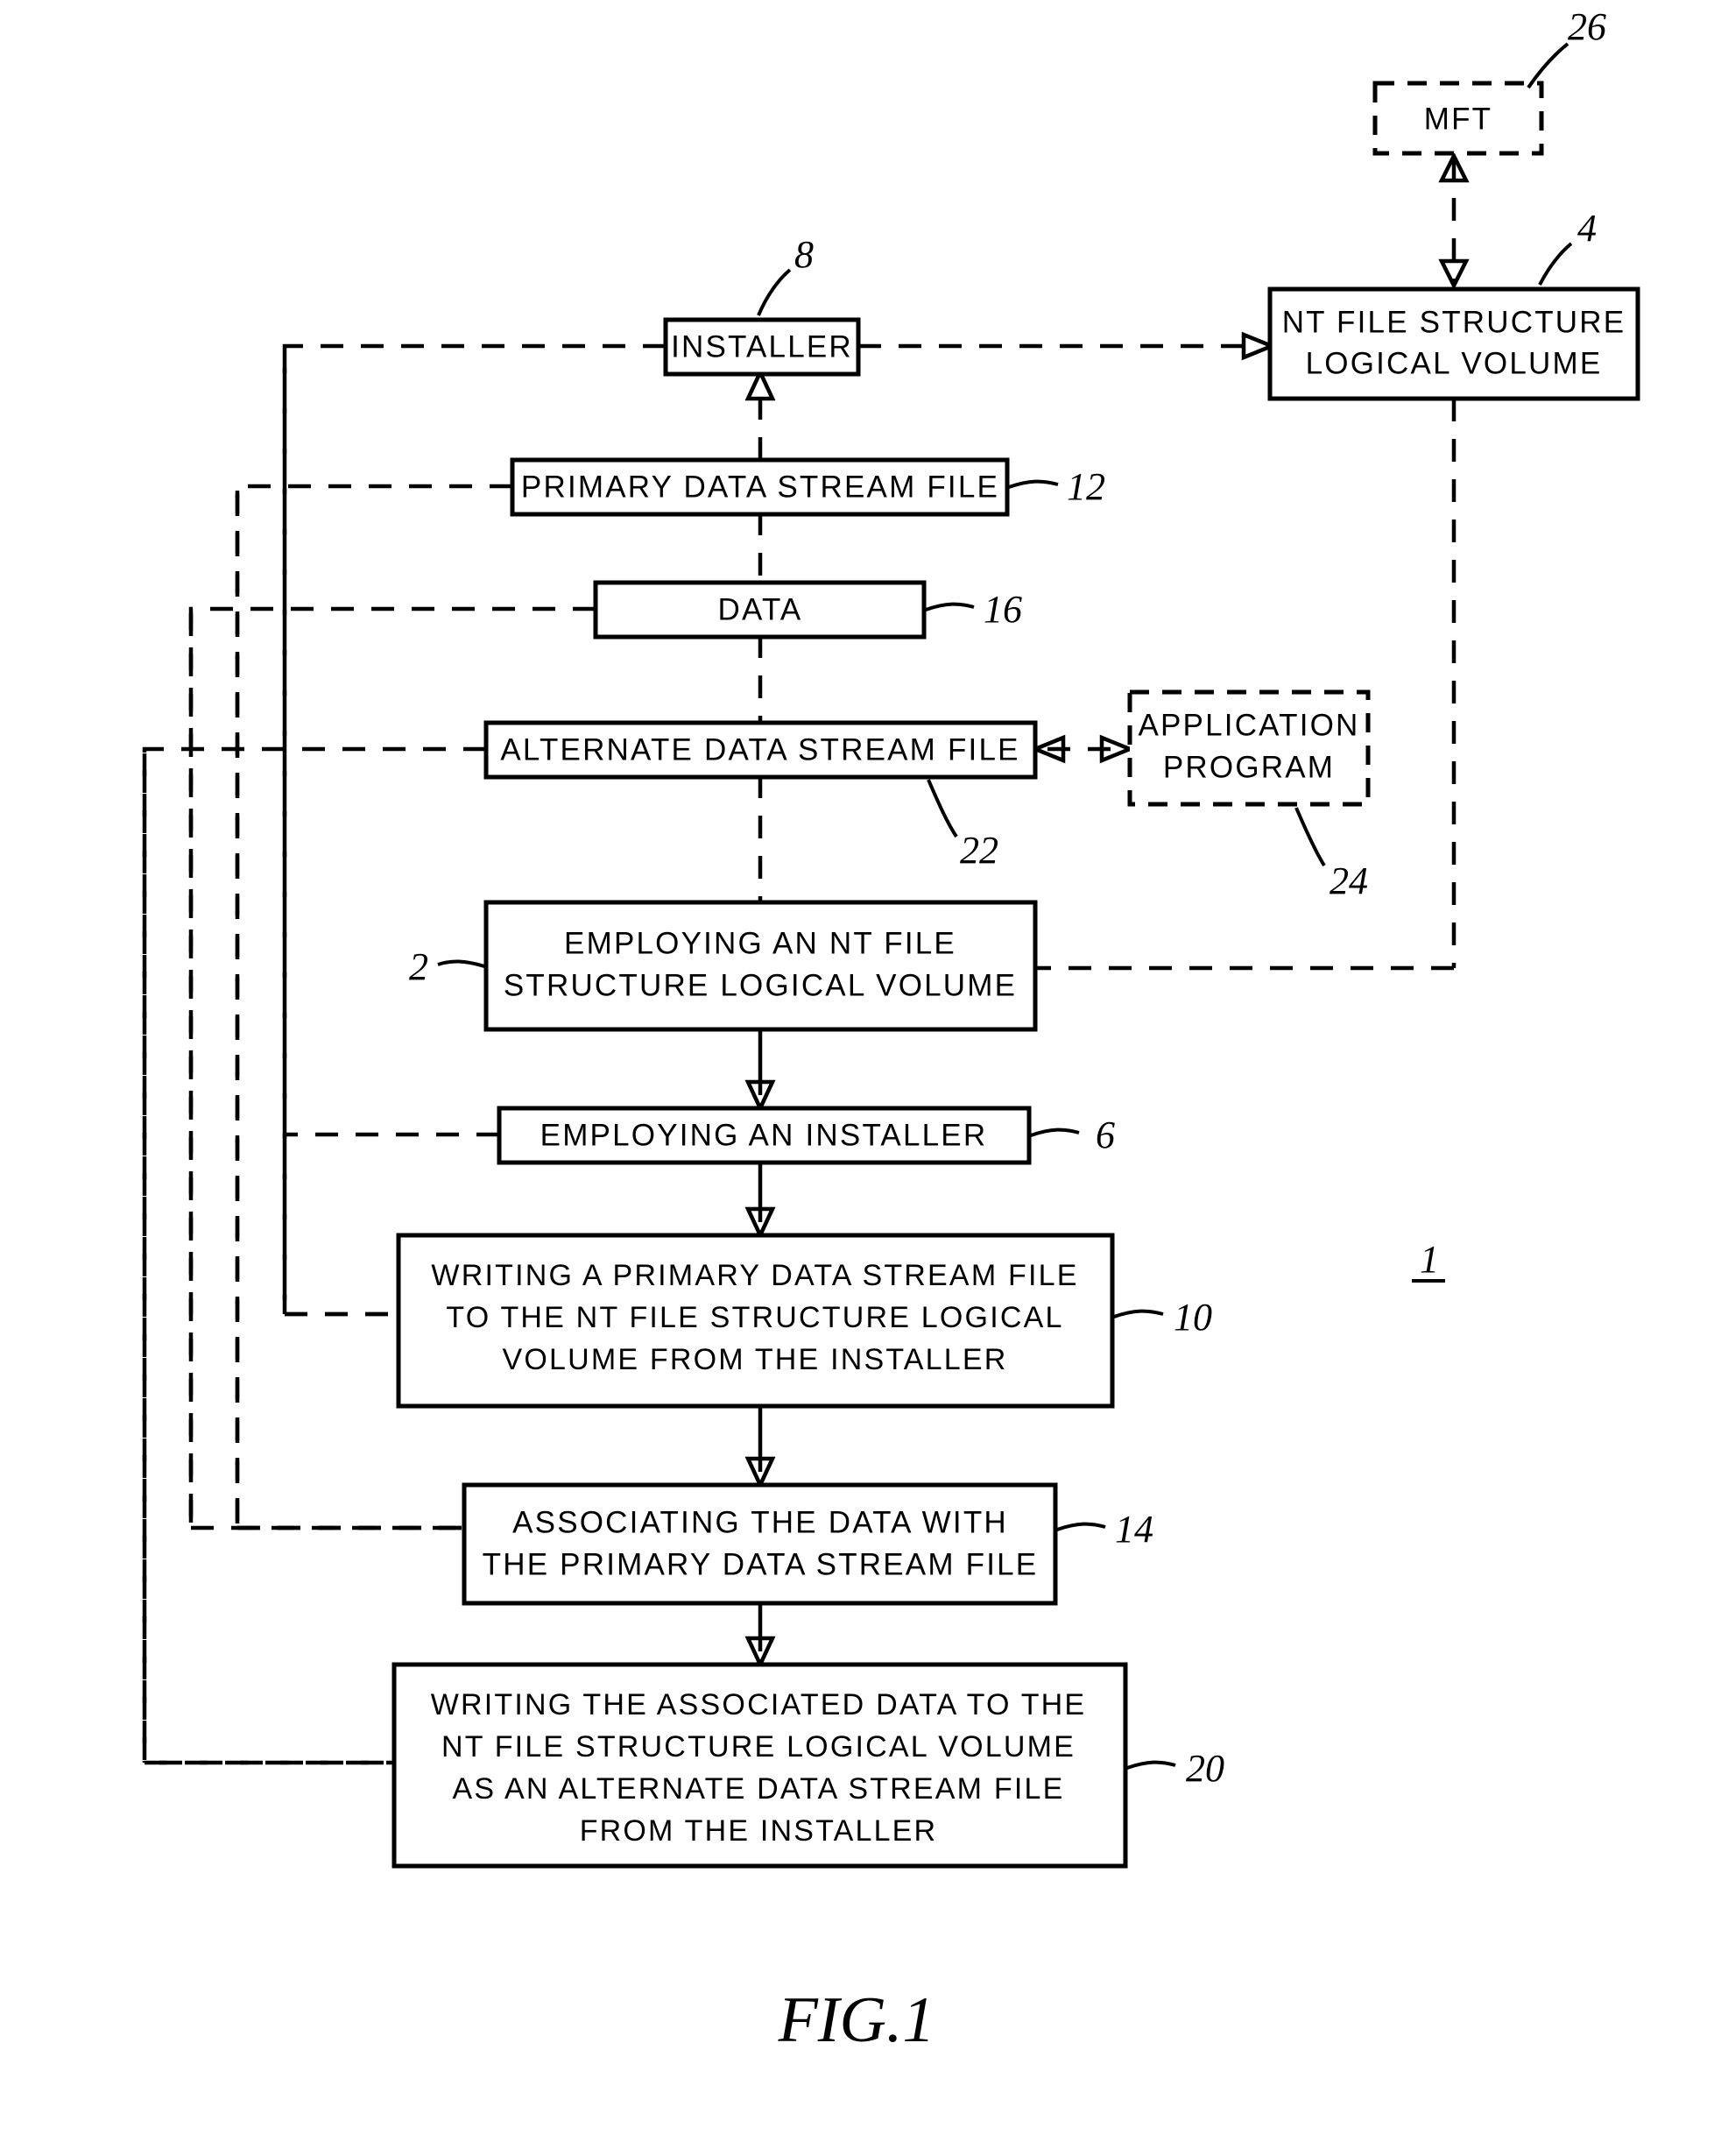 The width and height of the screenshot is (1714, 2156). Describe the element at coordinates (447, 967) in the screenshot. I see `reference-numeral-2: 2` at that location.